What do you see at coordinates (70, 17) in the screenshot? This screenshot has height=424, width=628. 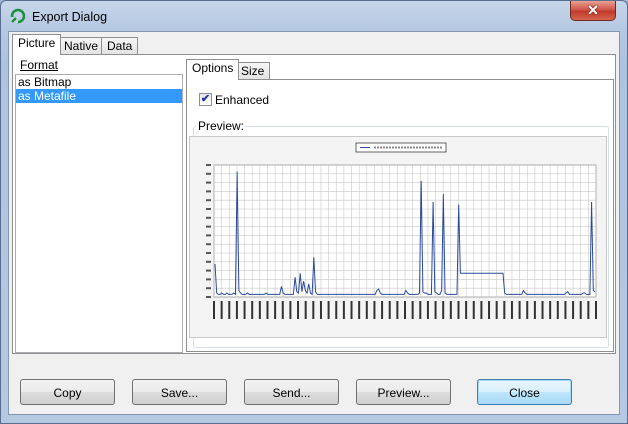 I see `window-title: Export Dialog` at bounding box center [70, 17].